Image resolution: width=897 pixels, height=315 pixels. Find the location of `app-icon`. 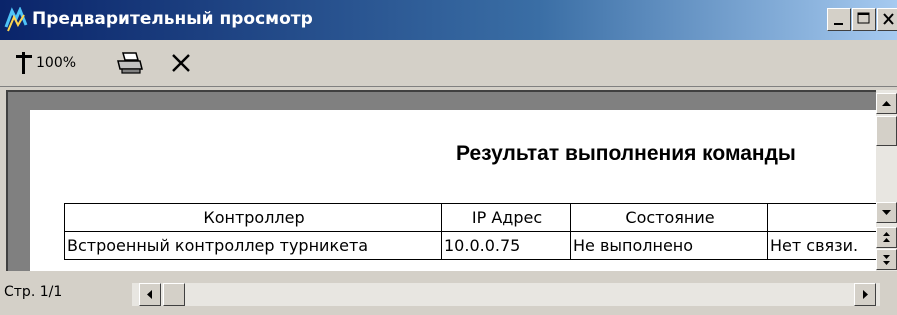

app-icon is located at coordinates (16, 19).